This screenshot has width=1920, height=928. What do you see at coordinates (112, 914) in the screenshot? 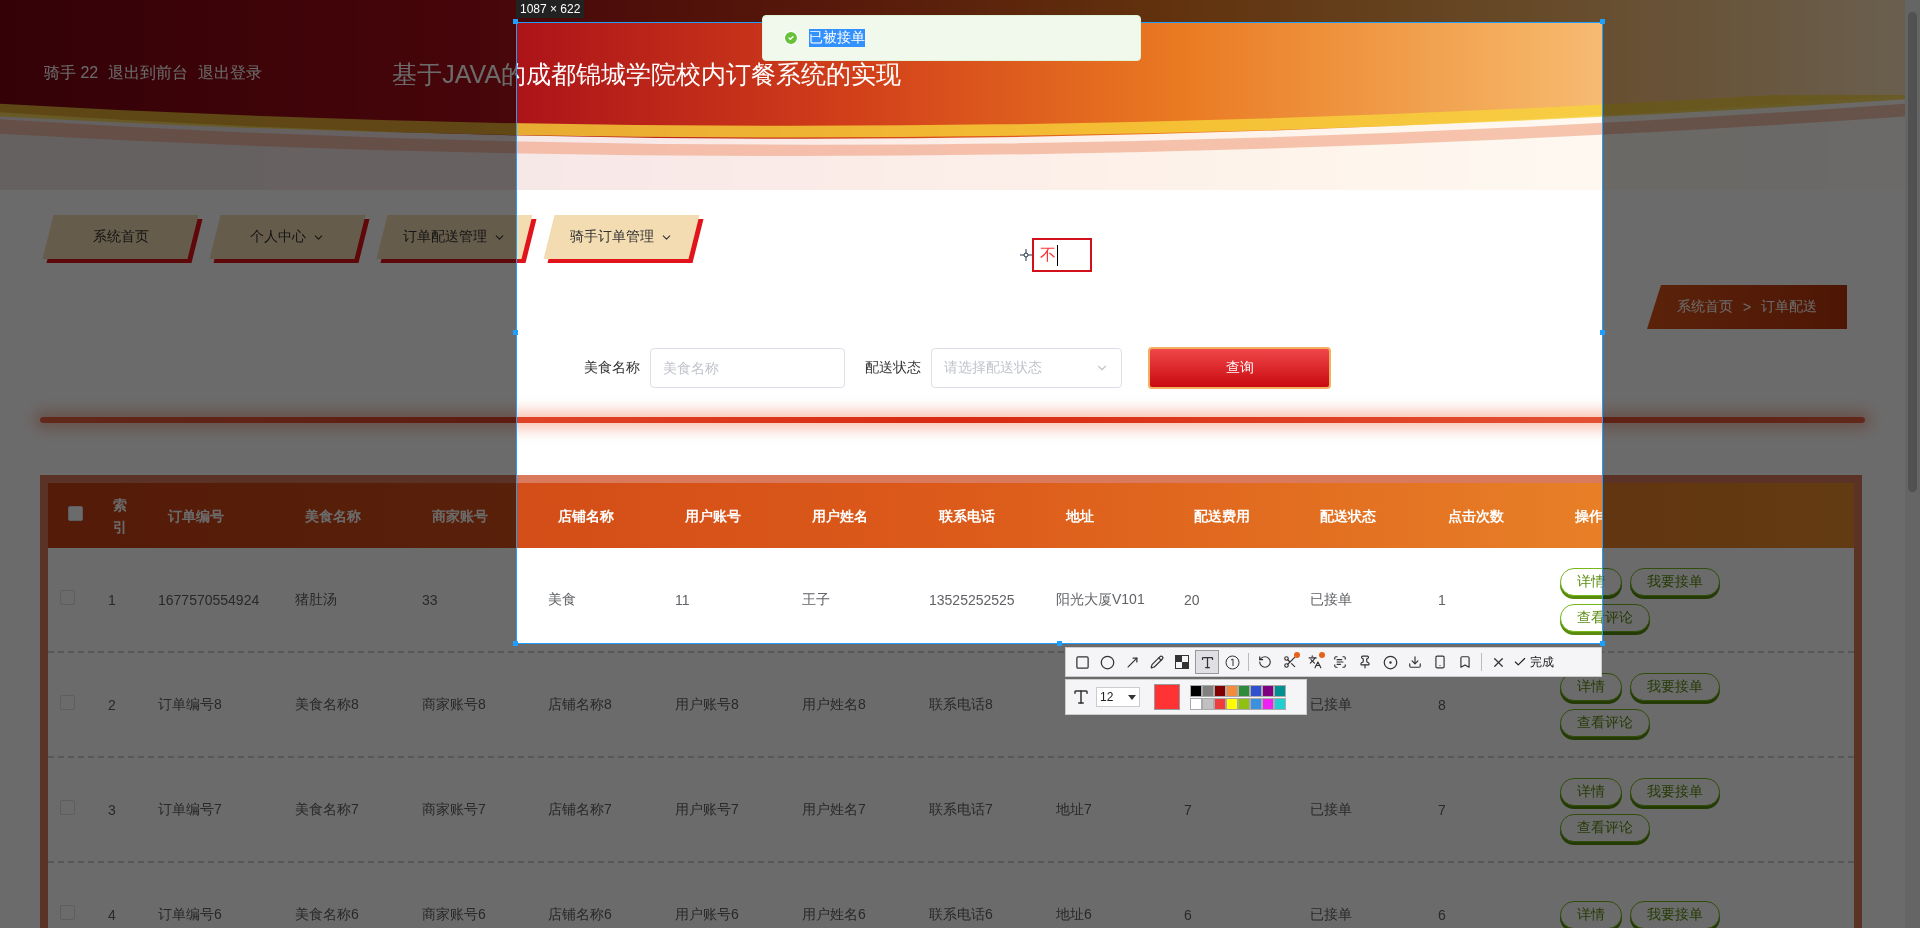
I see `table-cell-text: 4` at bounding box center [112, 914].